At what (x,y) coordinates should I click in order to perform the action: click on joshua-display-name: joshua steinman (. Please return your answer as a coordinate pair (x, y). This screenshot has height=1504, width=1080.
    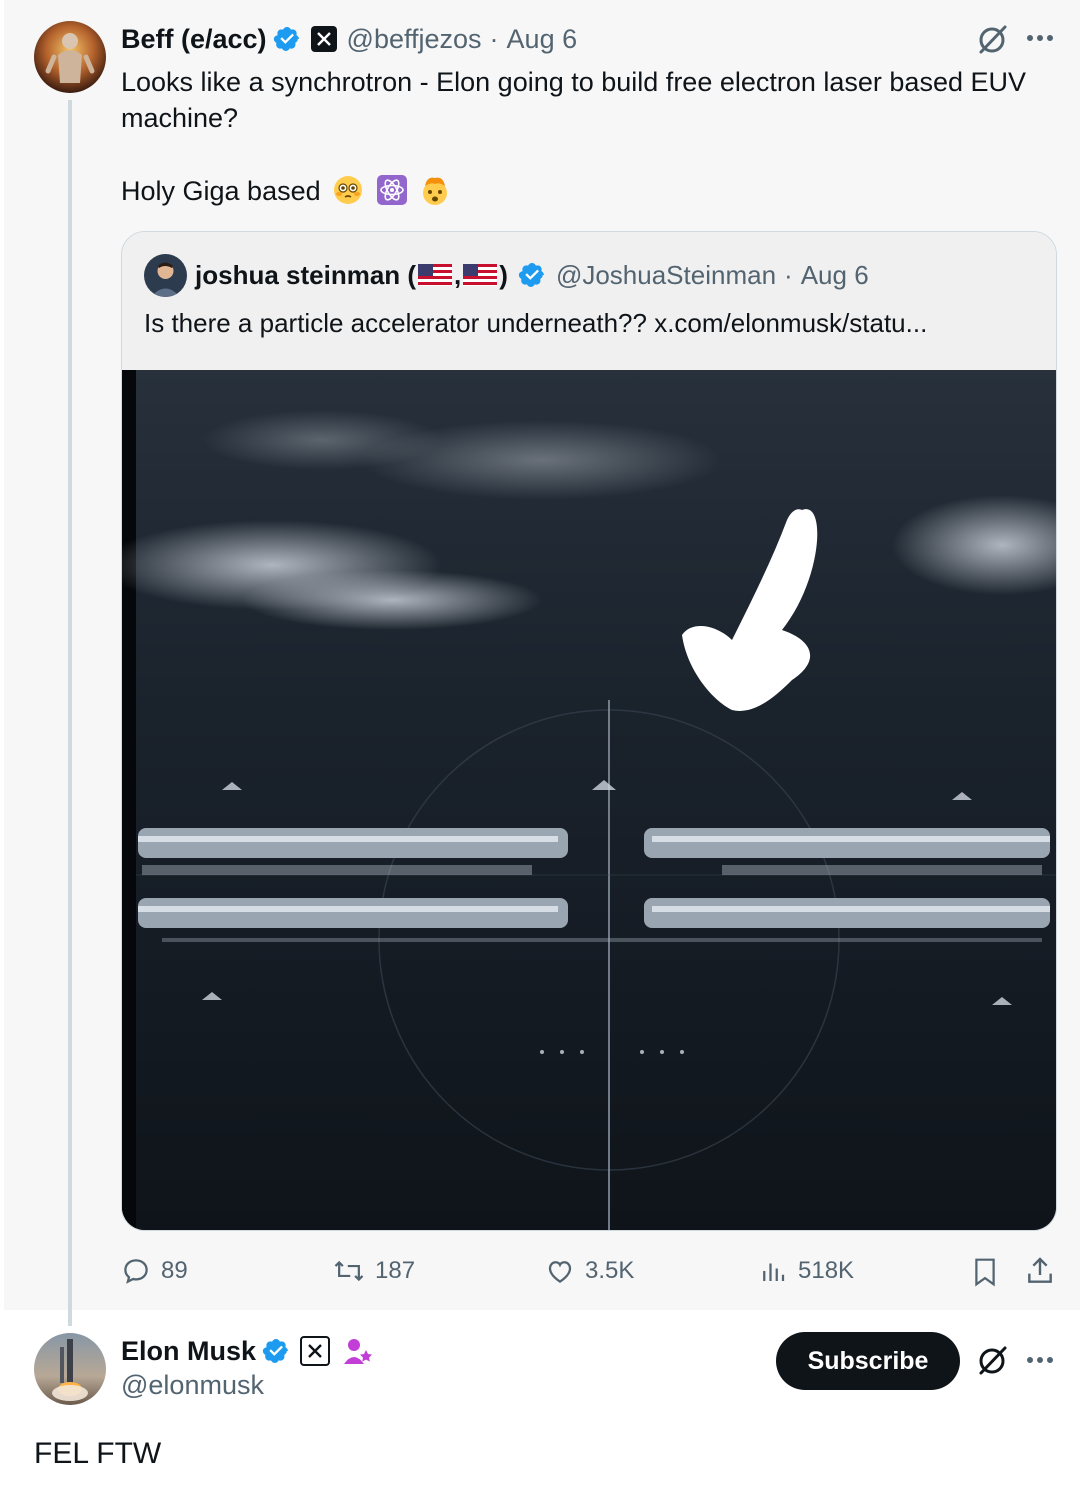
    Looking at the image, I should click on (305, 275).